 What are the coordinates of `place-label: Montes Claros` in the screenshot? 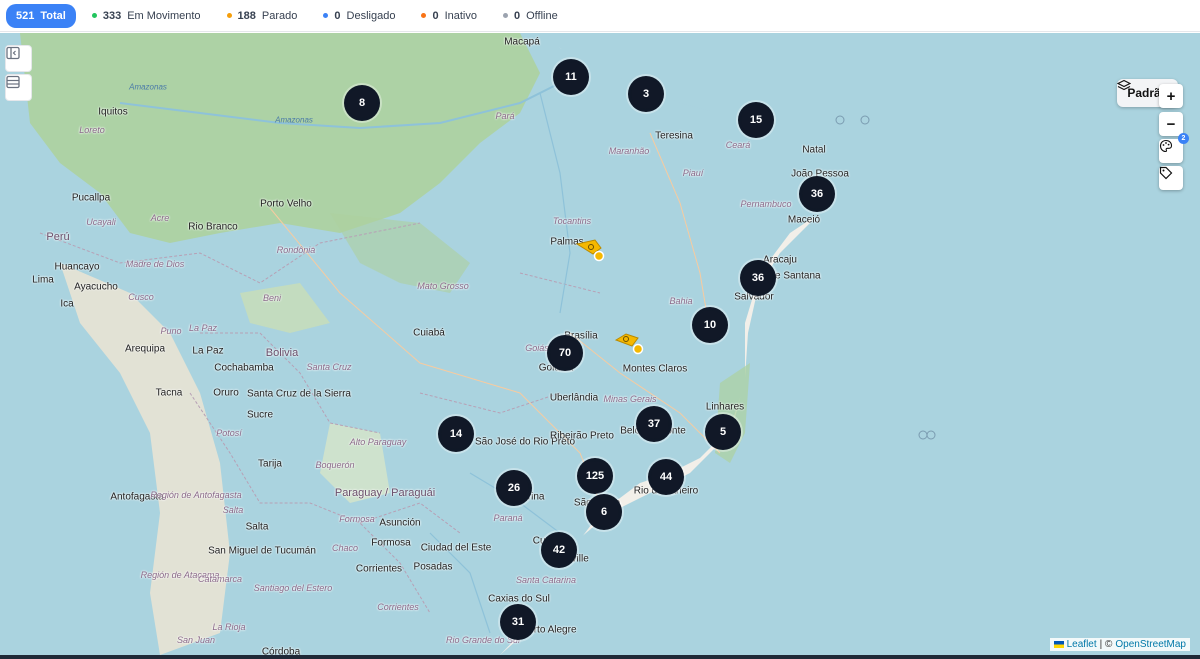 It's located at (655, 369).